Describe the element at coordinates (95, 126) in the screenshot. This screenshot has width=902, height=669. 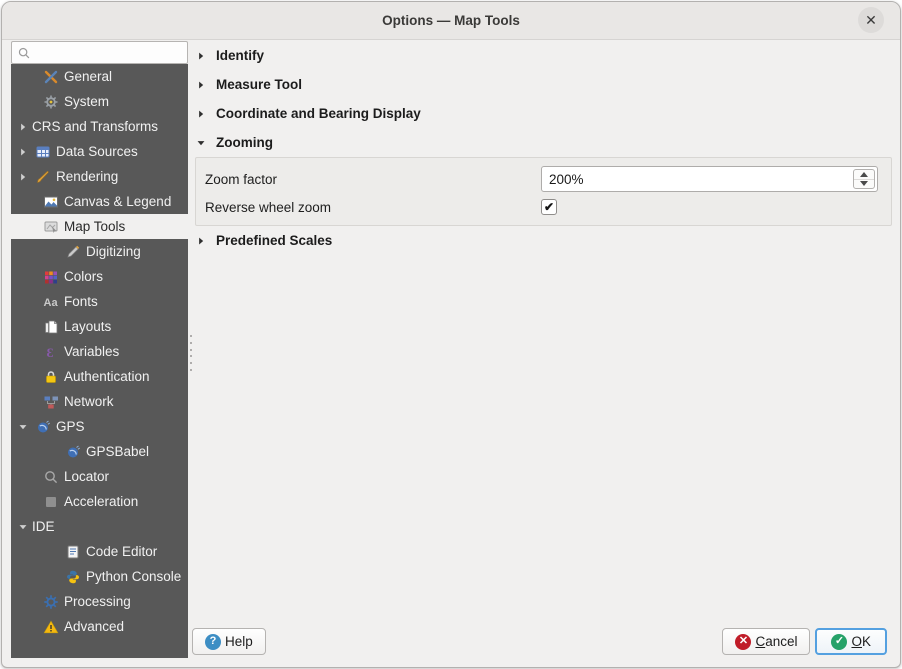
I see `sidebar-item-label: CRS and Transforms` at that location.